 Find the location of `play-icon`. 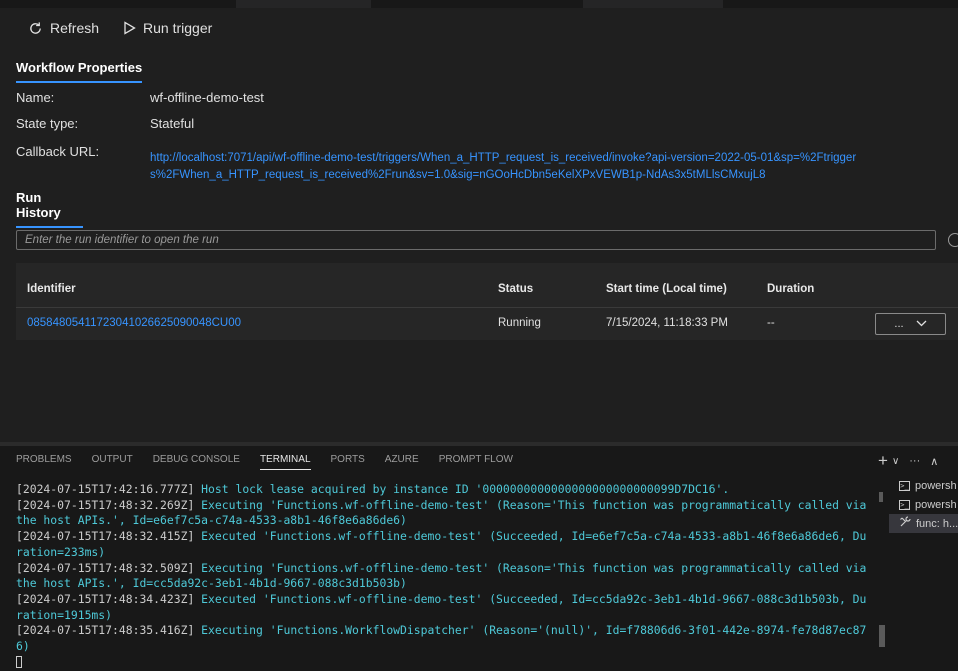

play-icon is located at coordinates (129, 28).